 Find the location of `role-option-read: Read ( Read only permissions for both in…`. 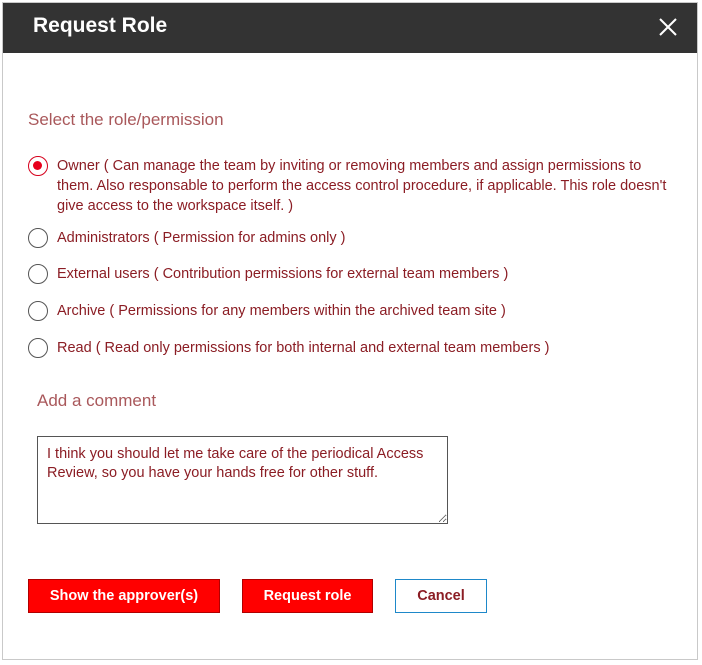

role-option-read: Read ( Read only permissions for both in… is located at coordinates (288, 348).